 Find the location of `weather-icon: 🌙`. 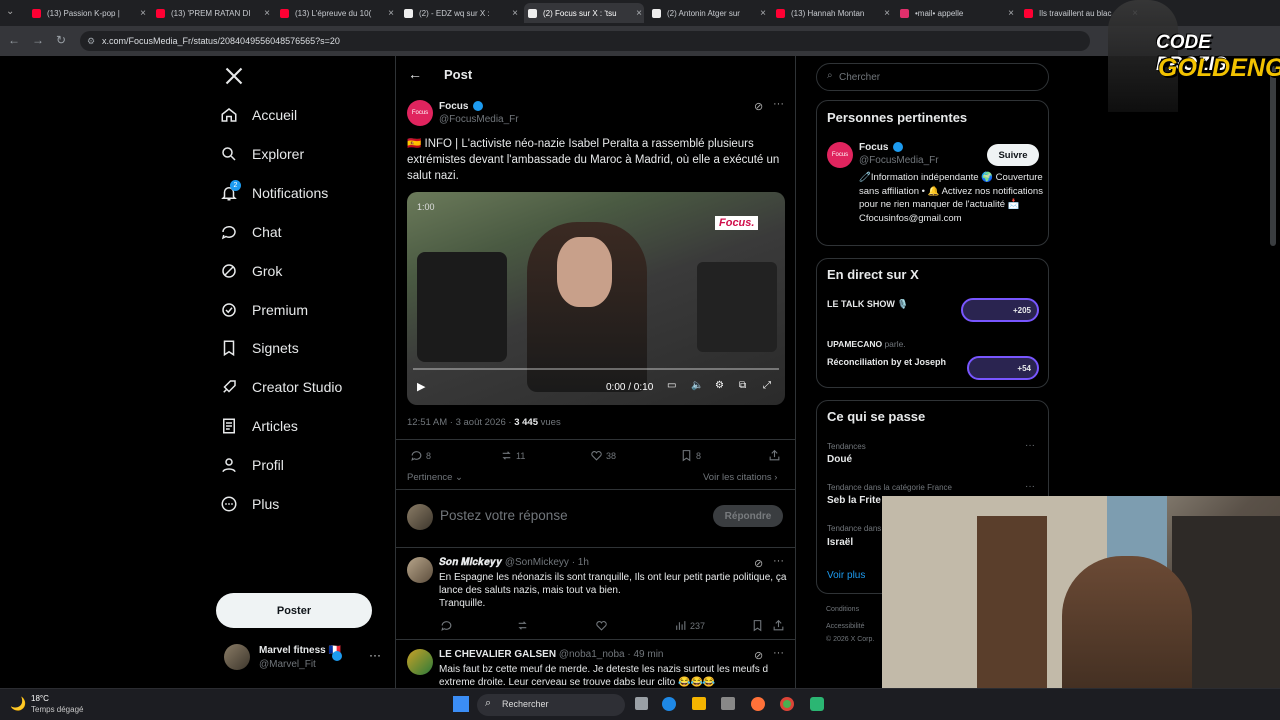

weather-icon: 🌙 is located at coordinates (18, 704).